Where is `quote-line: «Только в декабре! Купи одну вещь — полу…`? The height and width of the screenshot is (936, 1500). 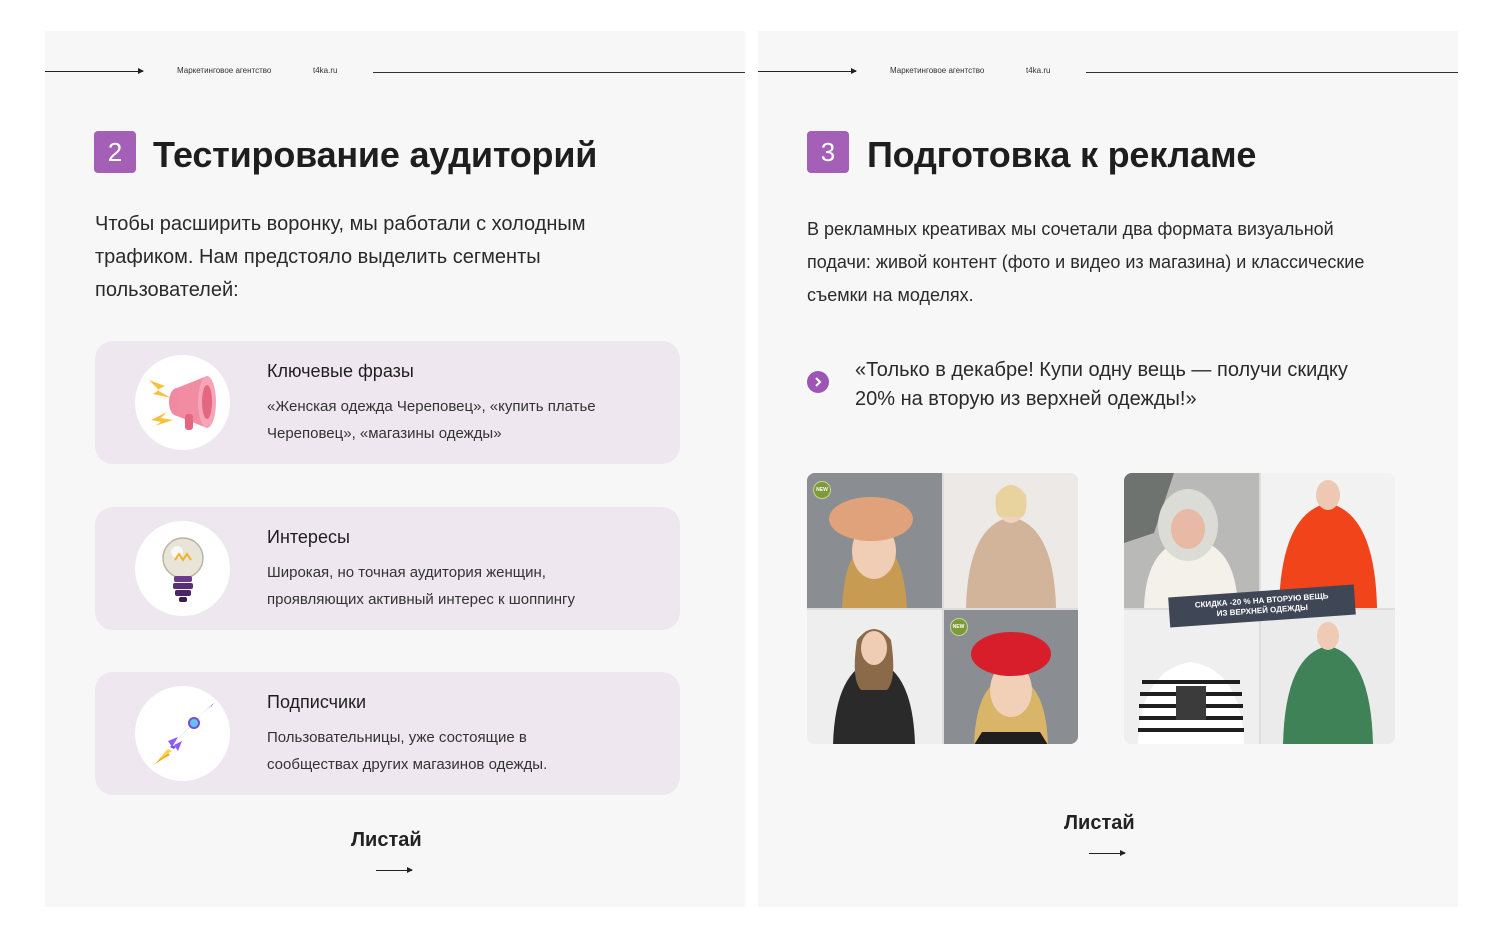 quote-line: «Только в декабре! Купи одну вещь — полу… is located at coordinates (1101, 370).